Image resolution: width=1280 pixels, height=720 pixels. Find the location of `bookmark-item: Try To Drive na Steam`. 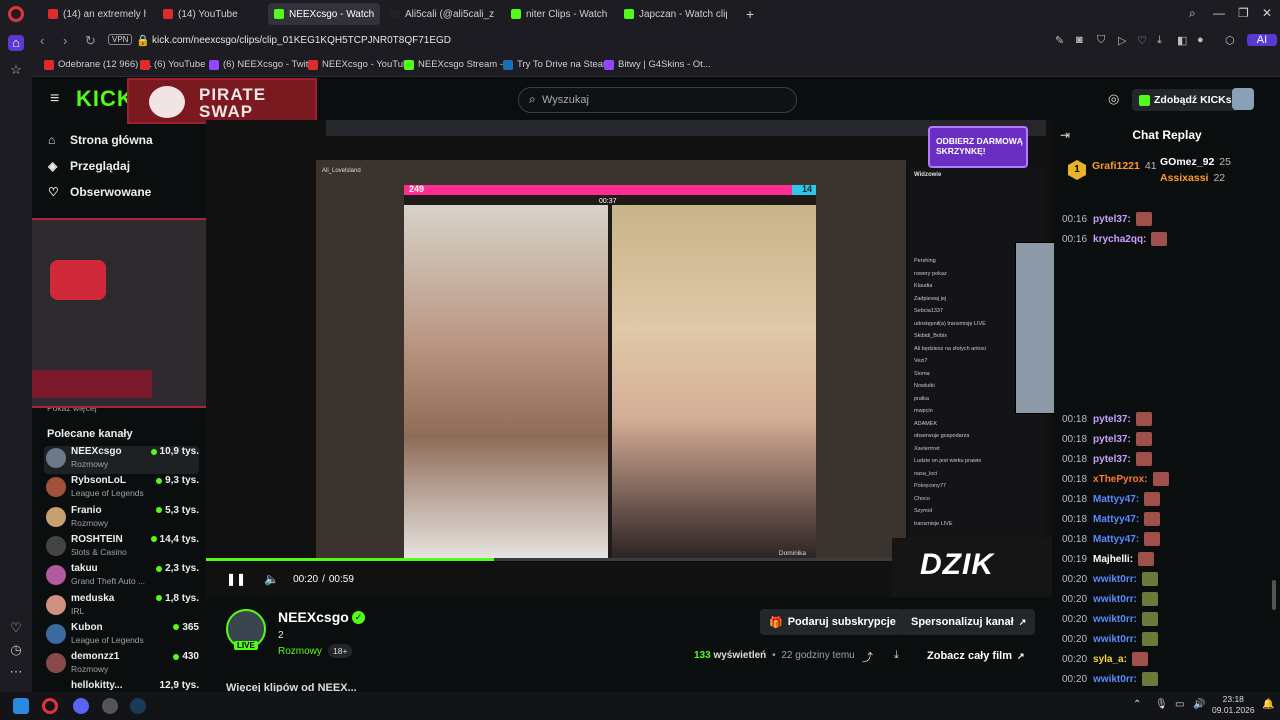

bookmark-item: Try To Drive na Steam is located at coordinates (557, 64).